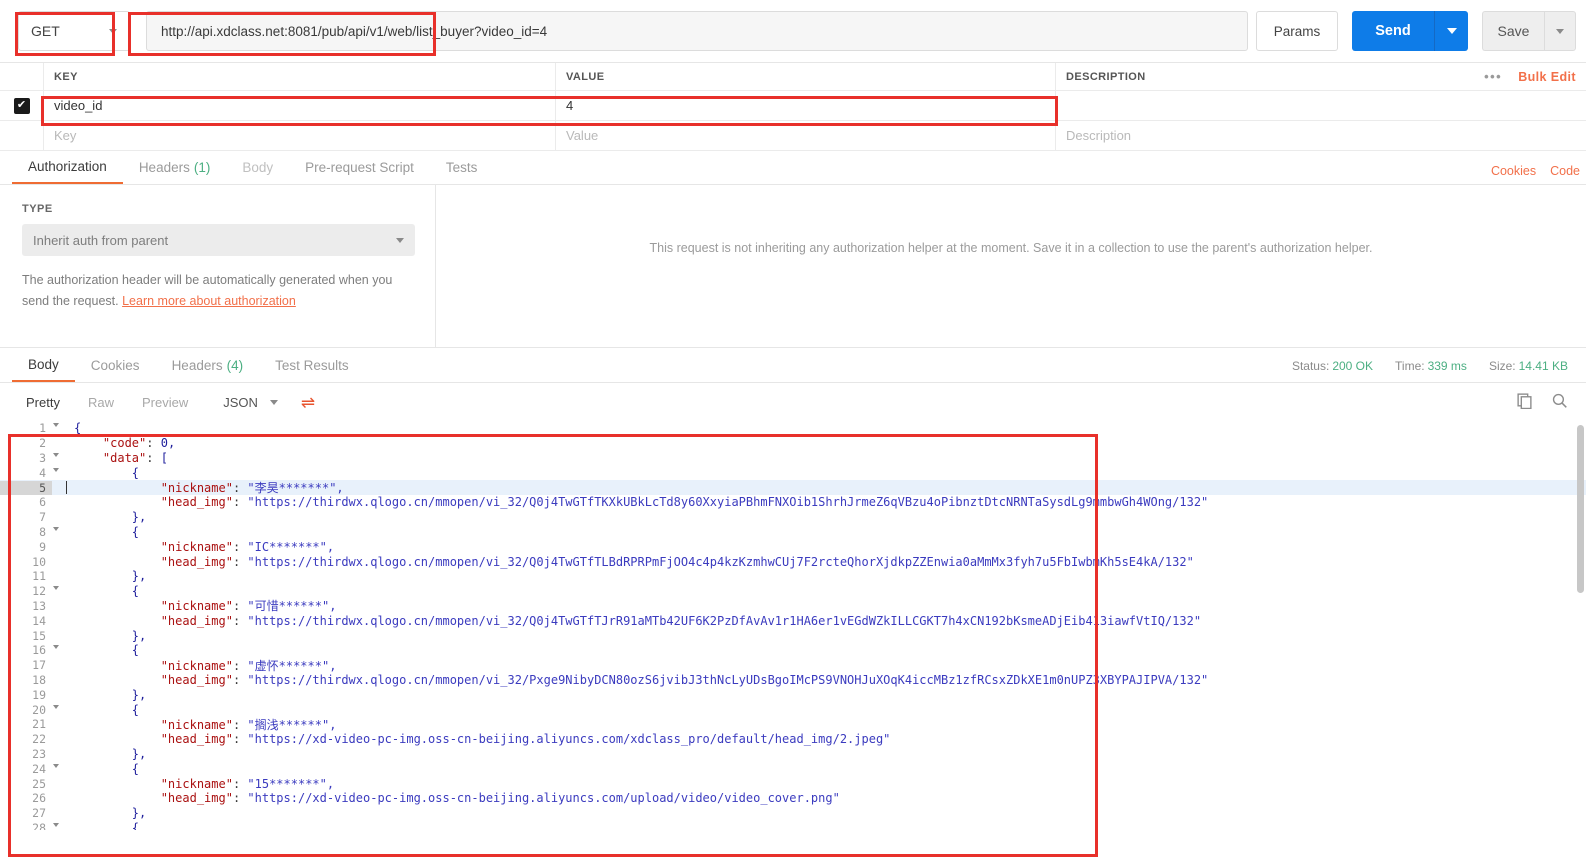  I want to click on tab-authorization: Authorization, so click(67, 167).